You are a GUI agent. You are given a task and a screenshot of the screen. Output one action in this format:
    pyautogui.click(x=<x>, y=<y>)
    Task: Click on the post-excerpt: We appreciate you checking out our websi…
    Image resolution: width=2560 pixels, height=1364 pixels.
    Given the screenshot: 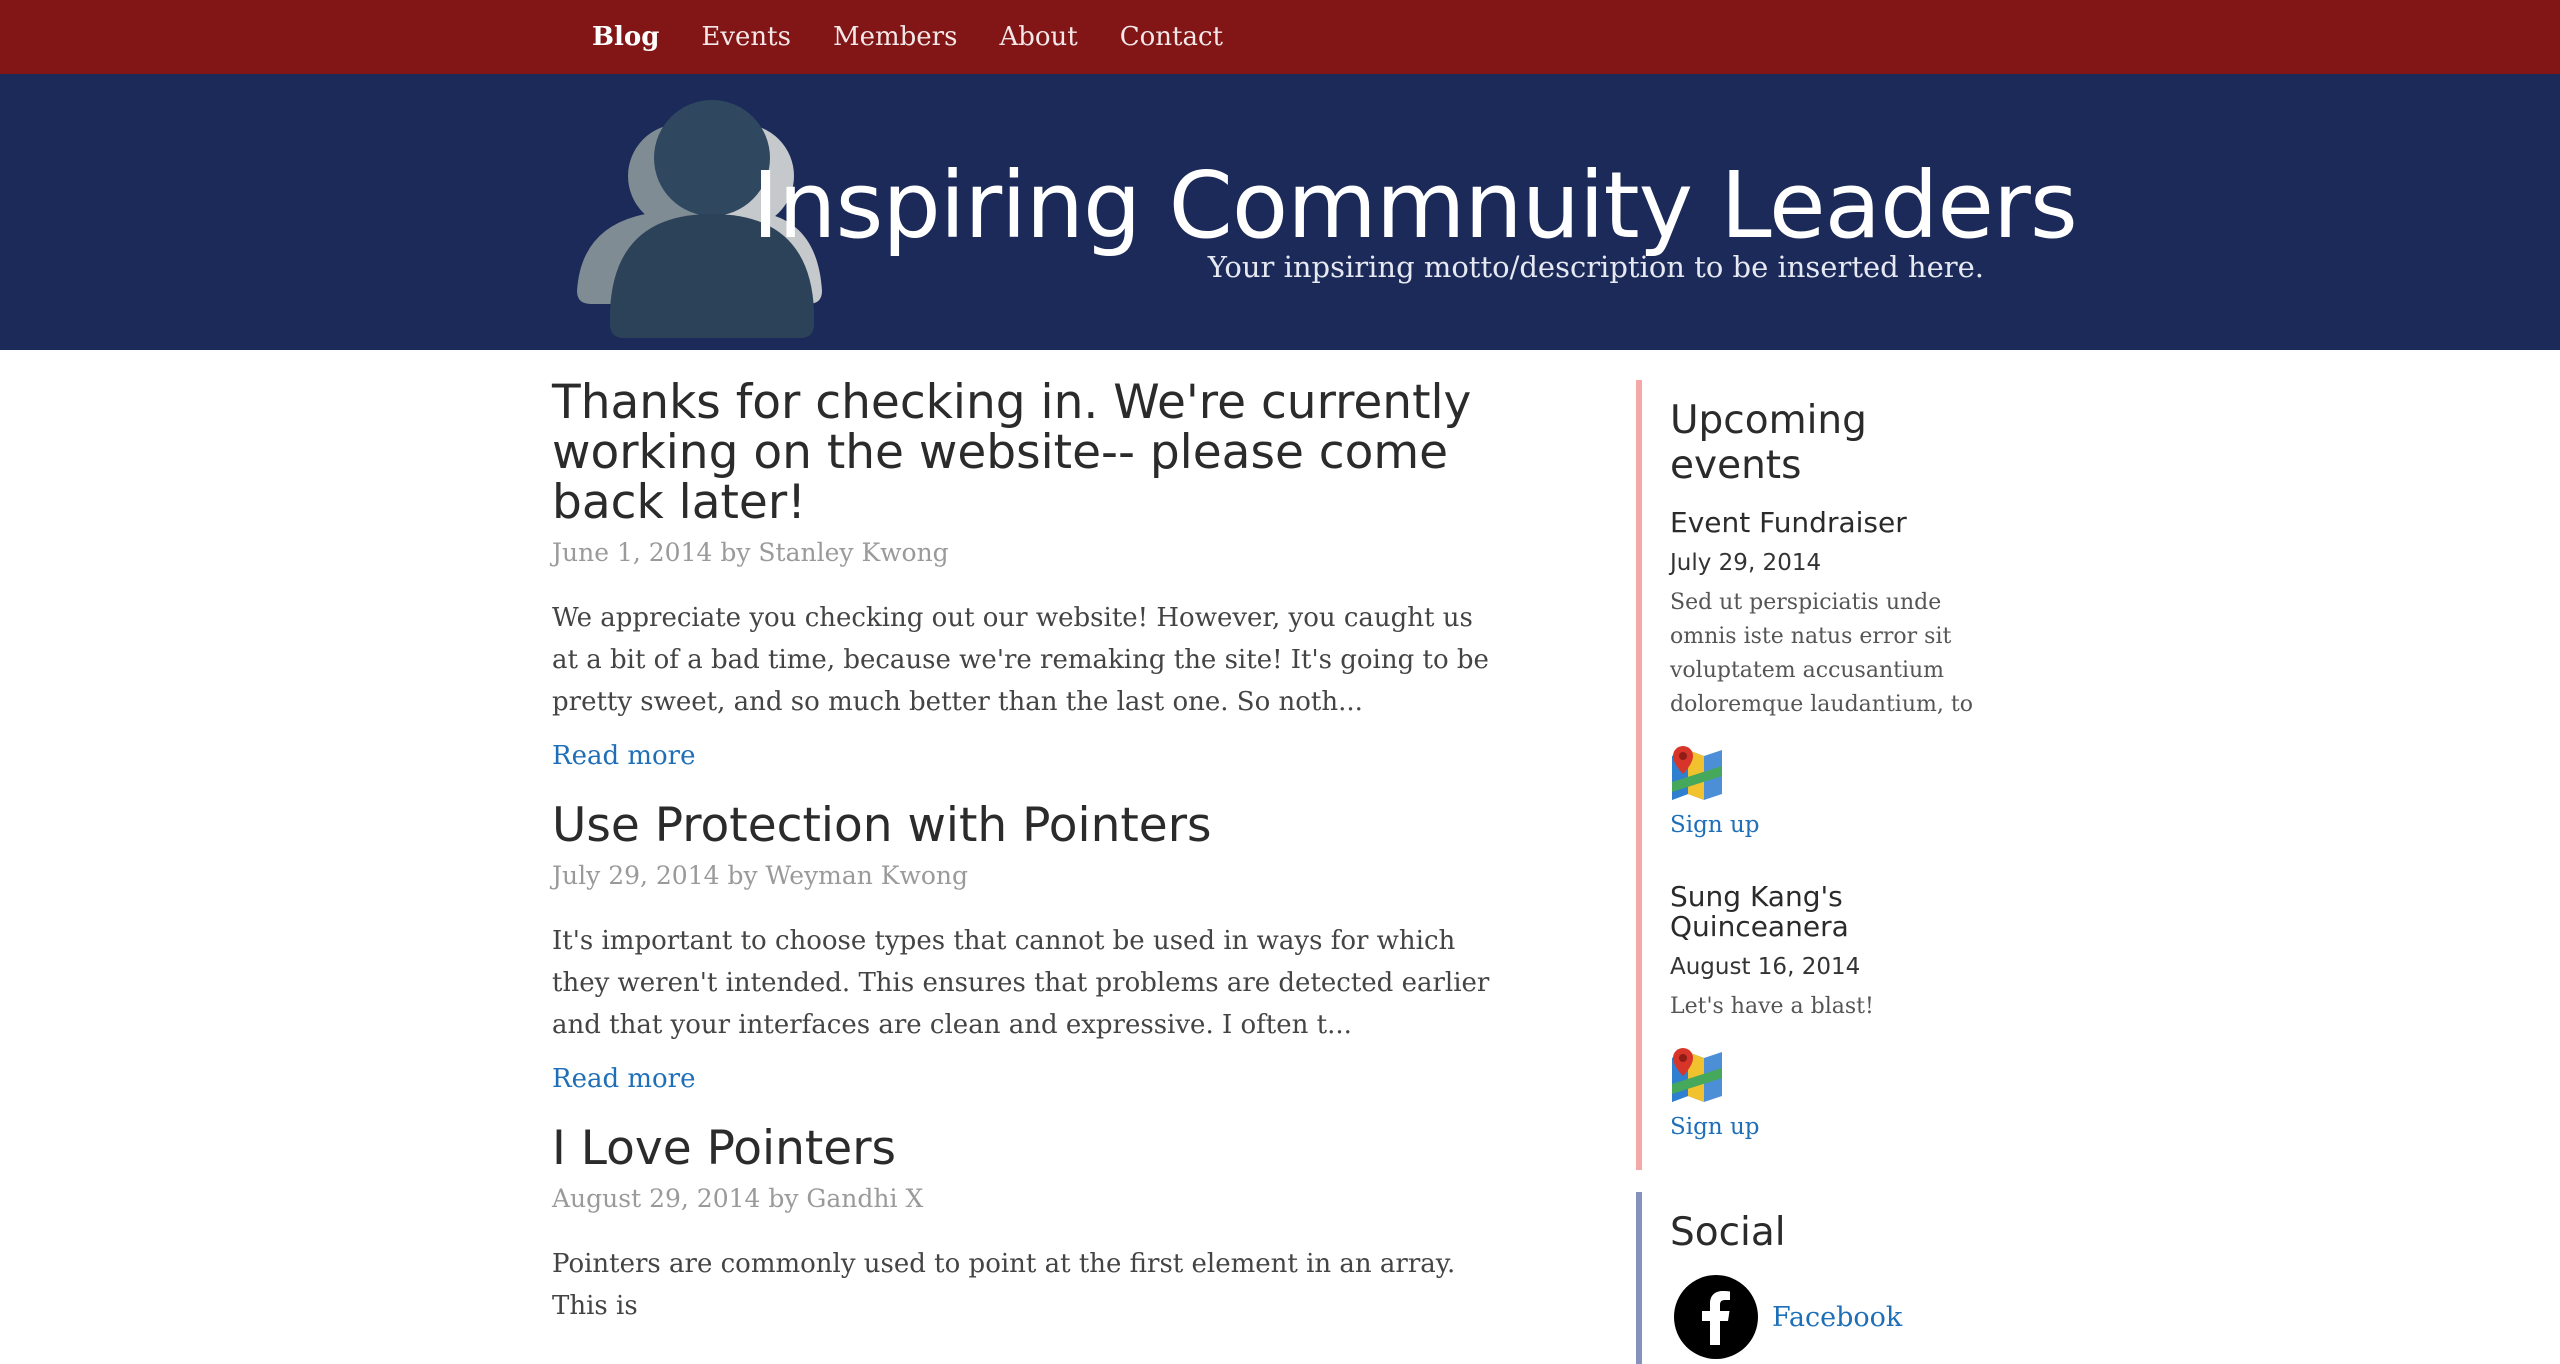 What is the action you would take?
    pyautogui.click(x=1020, y=660)
    